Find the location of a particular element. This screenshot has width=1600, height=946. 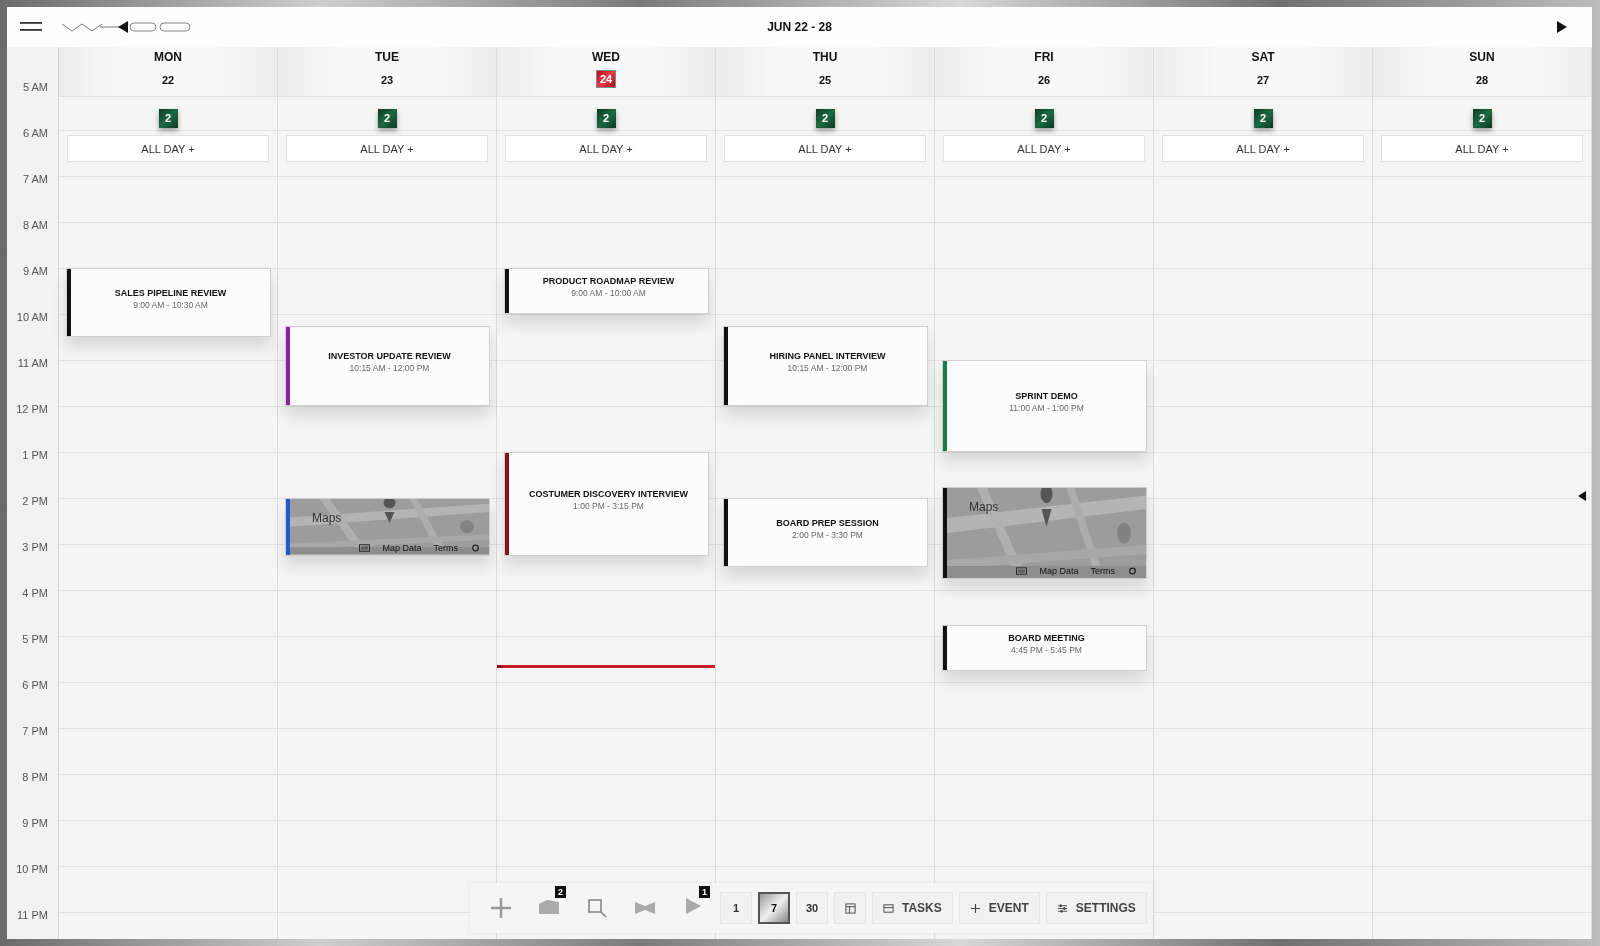

time-label: 7 PM is located at coordinates (35, 731).